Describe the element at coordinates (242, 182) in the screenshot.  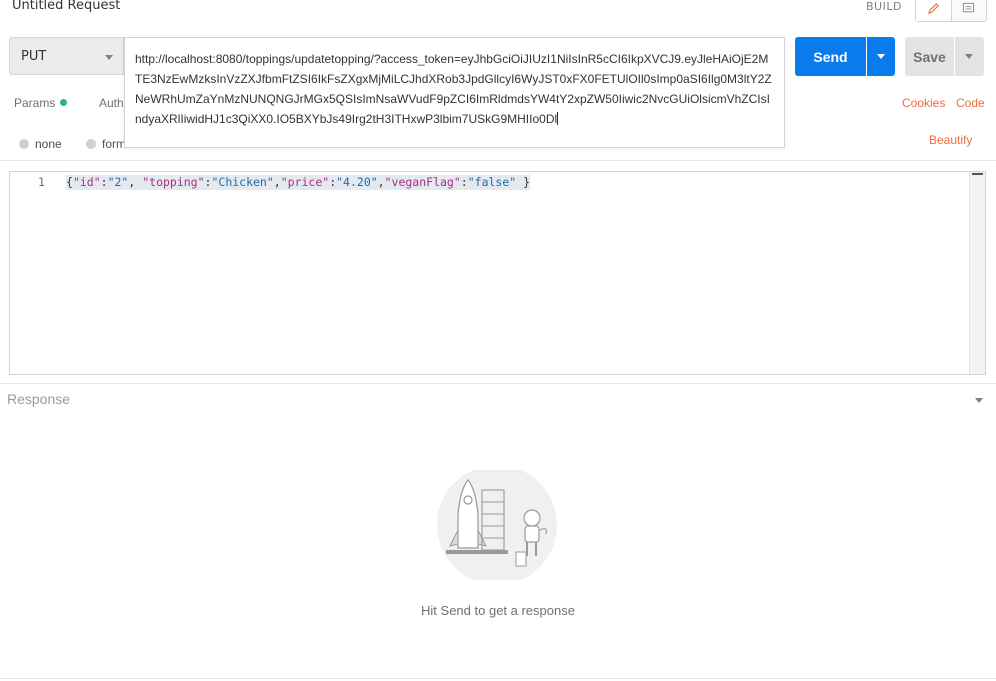
I see `code-token: "Chicken"` at that location.